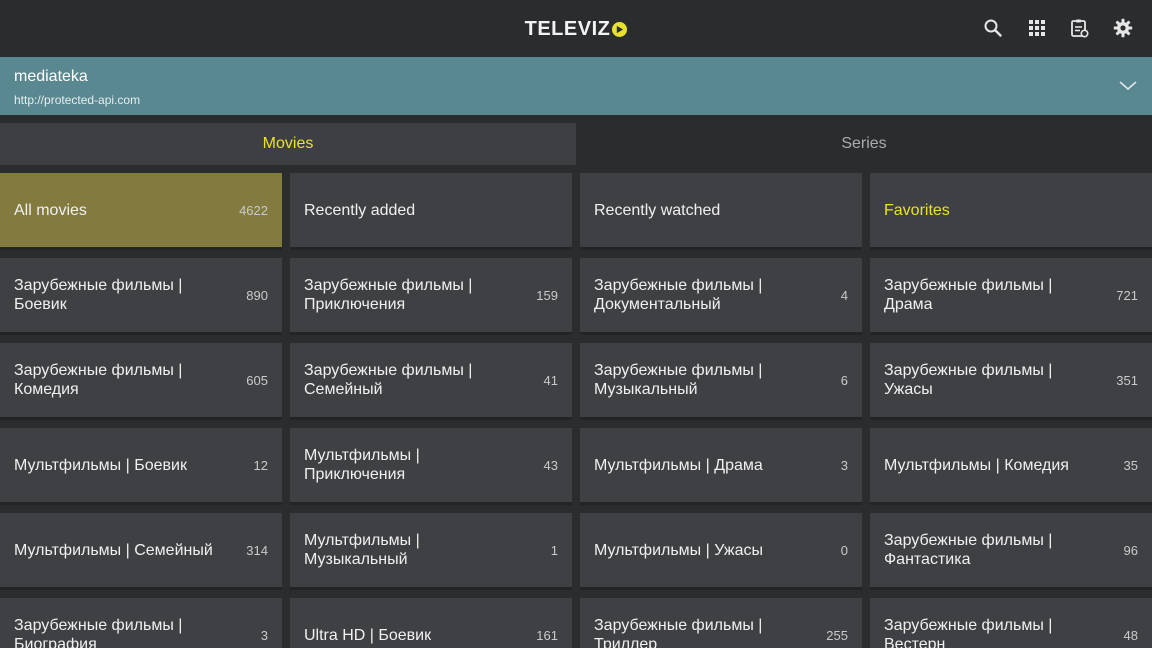  Describe the element at coordinates (1127, 295) in the screenshot. I see `category-count: 721` at that location.